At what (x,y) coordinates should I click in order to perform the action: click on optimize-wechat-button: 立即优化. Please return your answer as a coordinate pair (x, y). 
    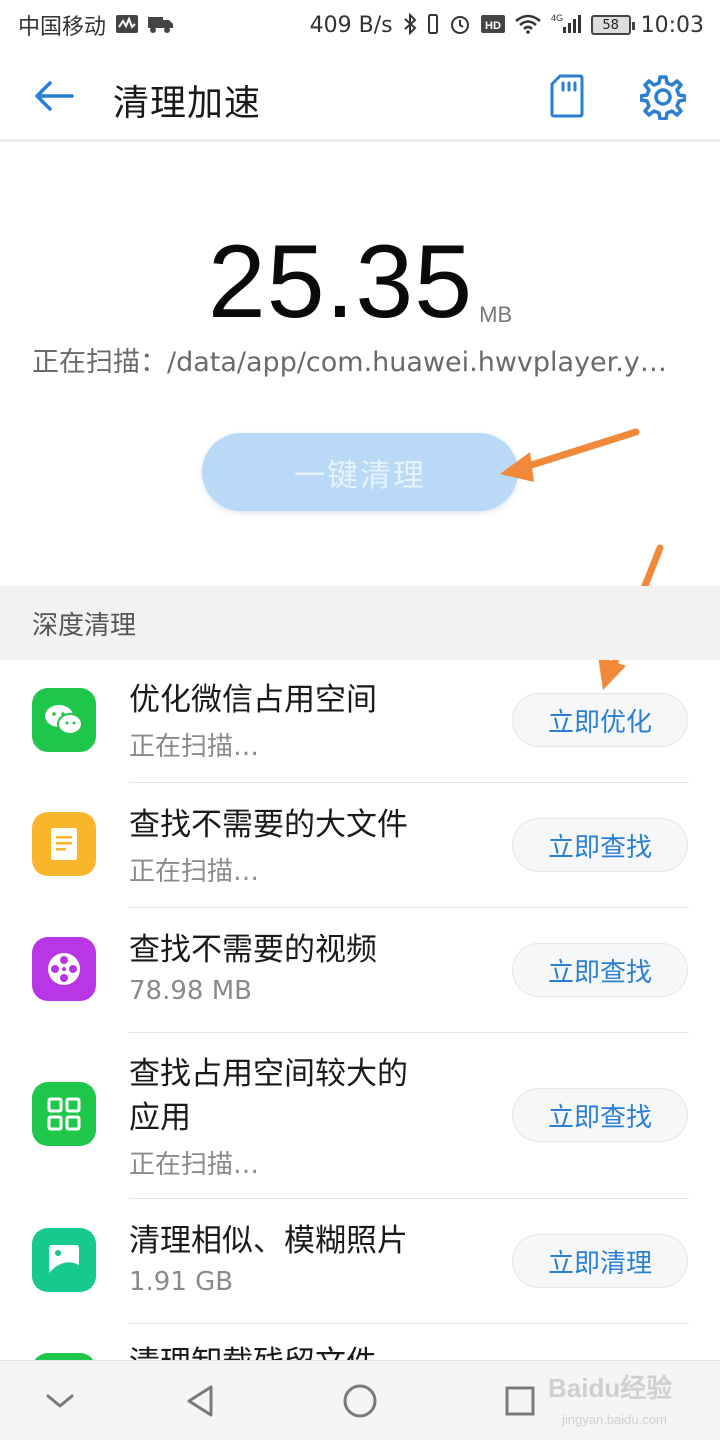
    Looking at the image, I should click on (600, 720).